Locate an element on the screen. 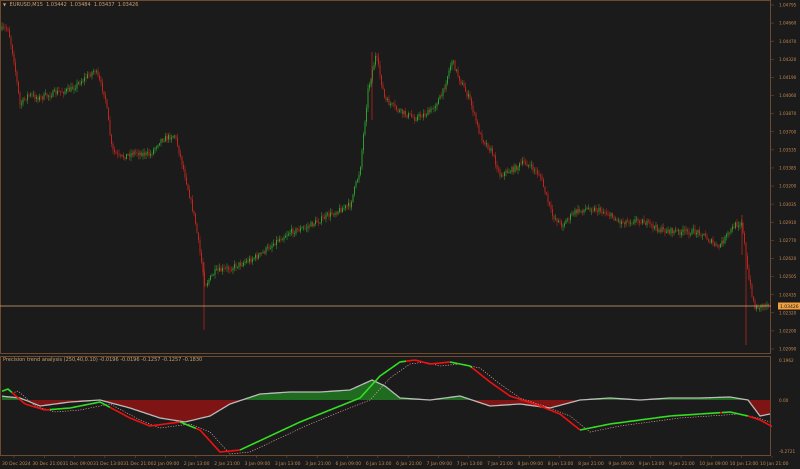 This screenshot has width=800, height=469. triangle-down-icon: ▼ is located at coordinates (4, 4).